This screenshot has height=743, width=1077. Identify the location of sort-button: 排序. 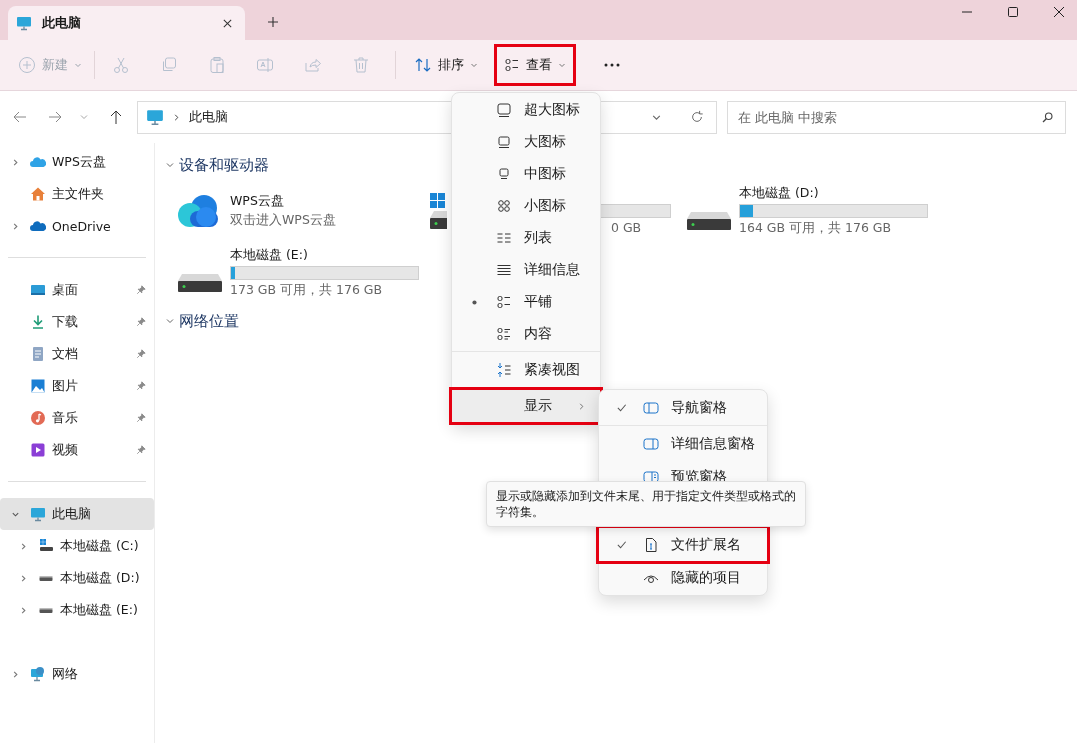
(446, 65).